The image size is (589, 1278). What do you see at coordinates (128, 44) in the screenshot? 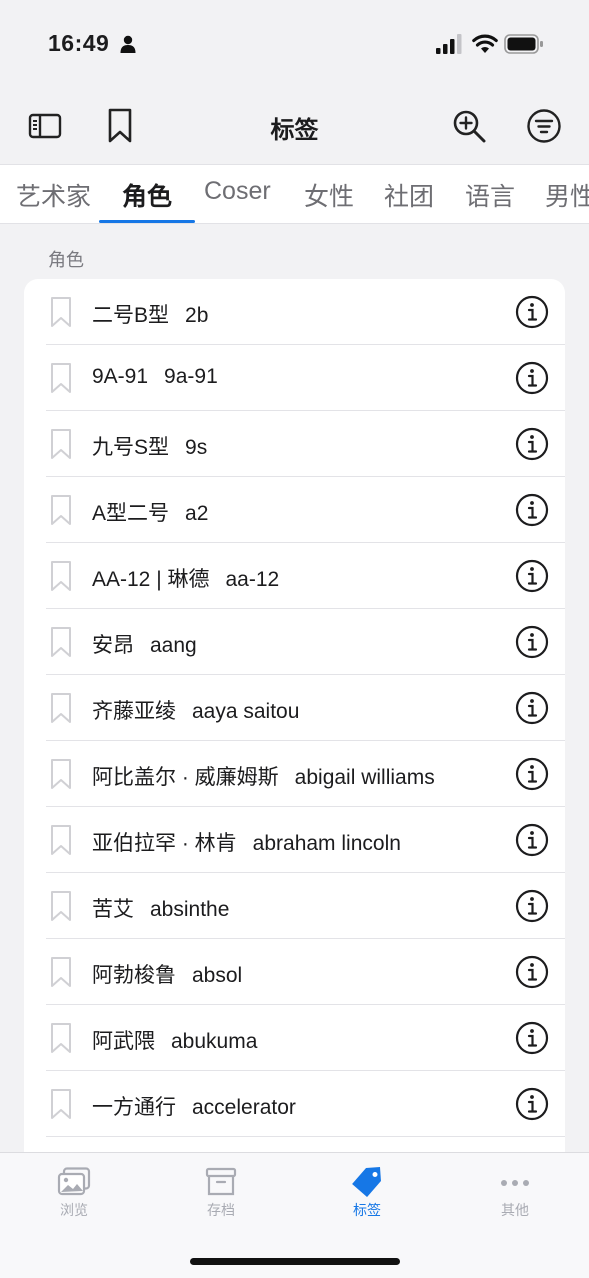
I see `person-icon` at bounding box center [128, 44].